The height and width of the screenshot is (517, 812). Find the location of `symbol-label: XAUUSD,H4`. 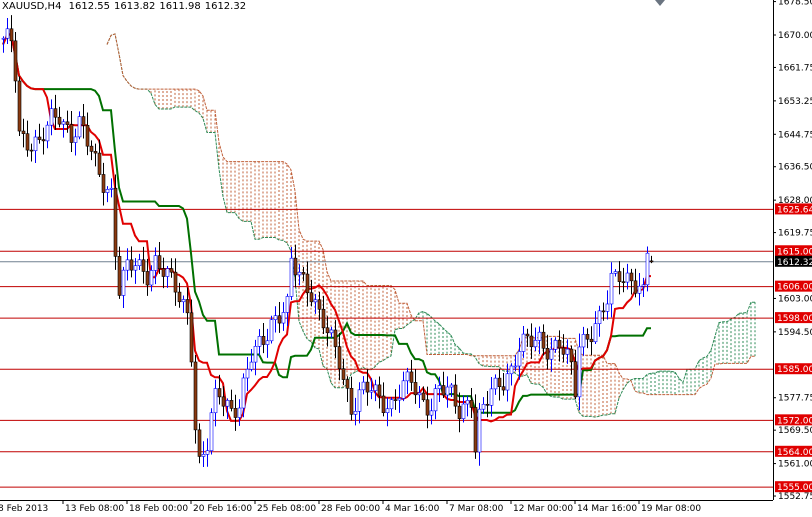

symbol-label: XAUUSD,H4 is located at coordinates (32, 6).